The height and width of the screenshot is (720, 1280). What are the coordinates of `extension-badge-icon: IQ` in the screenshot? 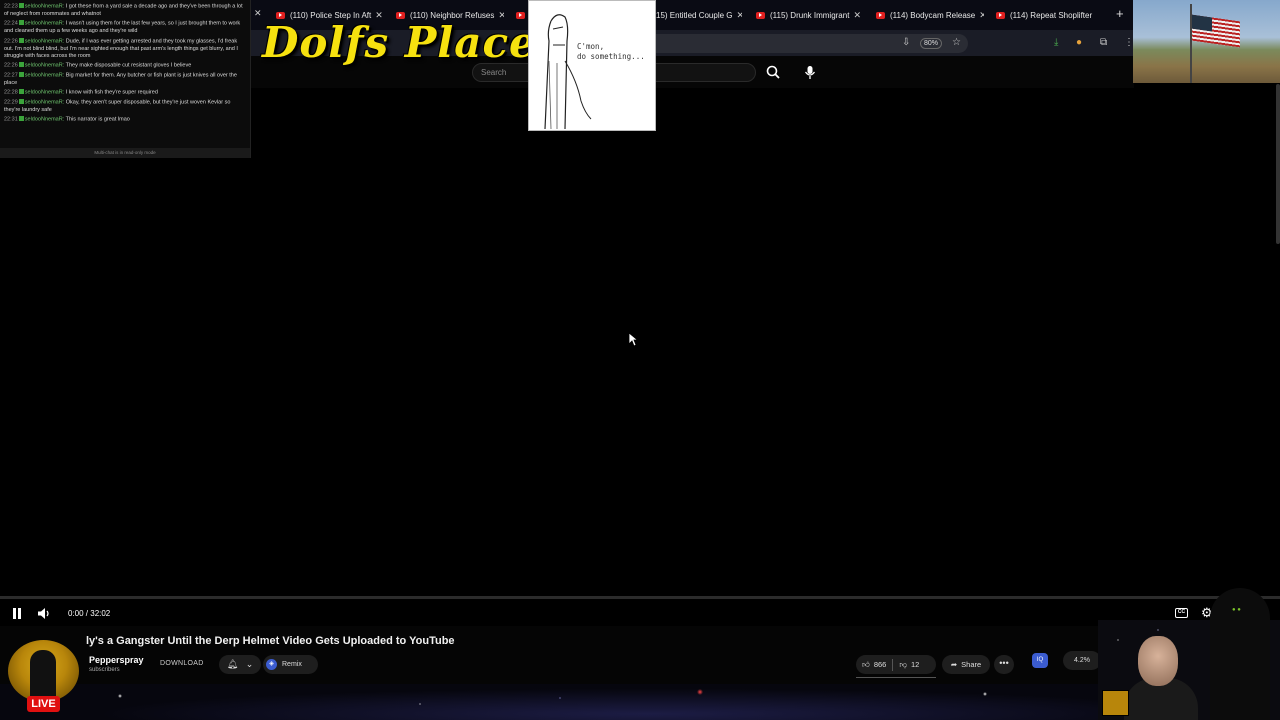 It's located at (1040, 660).